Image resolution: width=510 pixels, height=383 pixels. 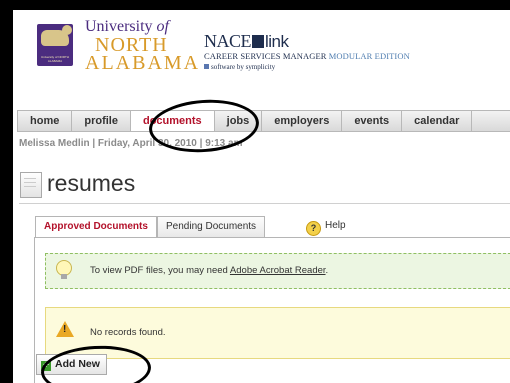 I want to click on help-label: Help, so click(x=335, y=225).